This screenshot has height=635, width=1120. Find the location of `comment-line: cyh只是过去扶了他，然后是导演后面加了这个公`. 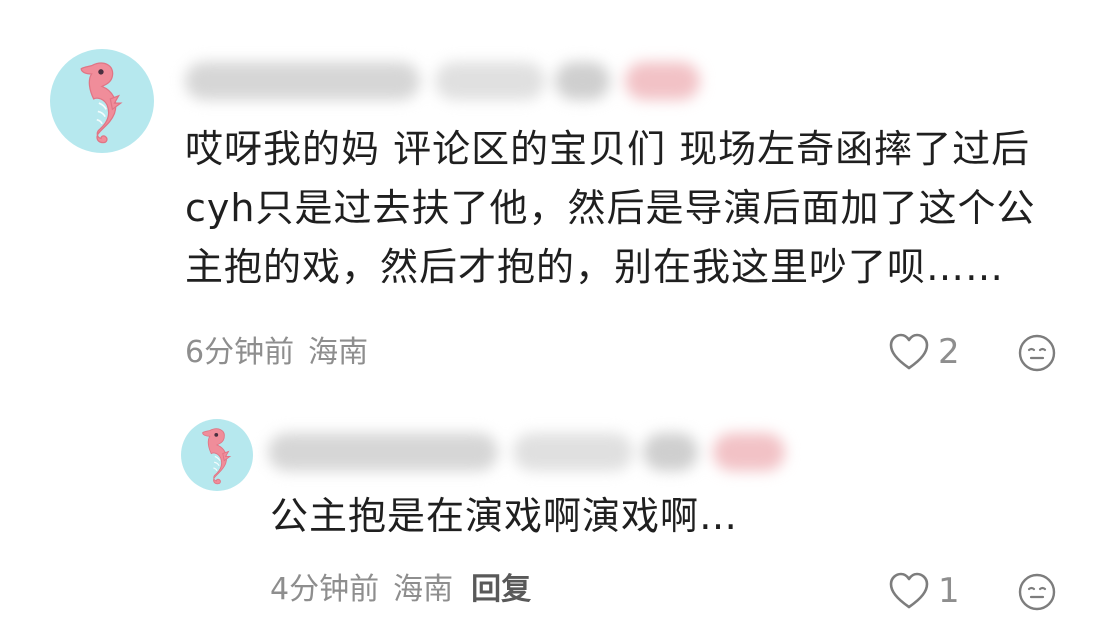

comment-line: cyh只是过去扶了他，然后是导演后面加了这个公 is located at coordinates (610, 208).